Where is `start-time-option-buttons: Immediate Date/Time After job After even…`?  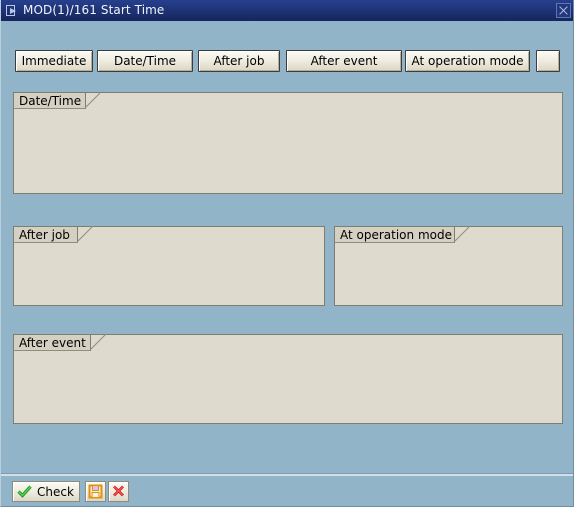
start-time-option-buttons: Immediate Date/Time After job After even… is located at coordinates (287, 61).